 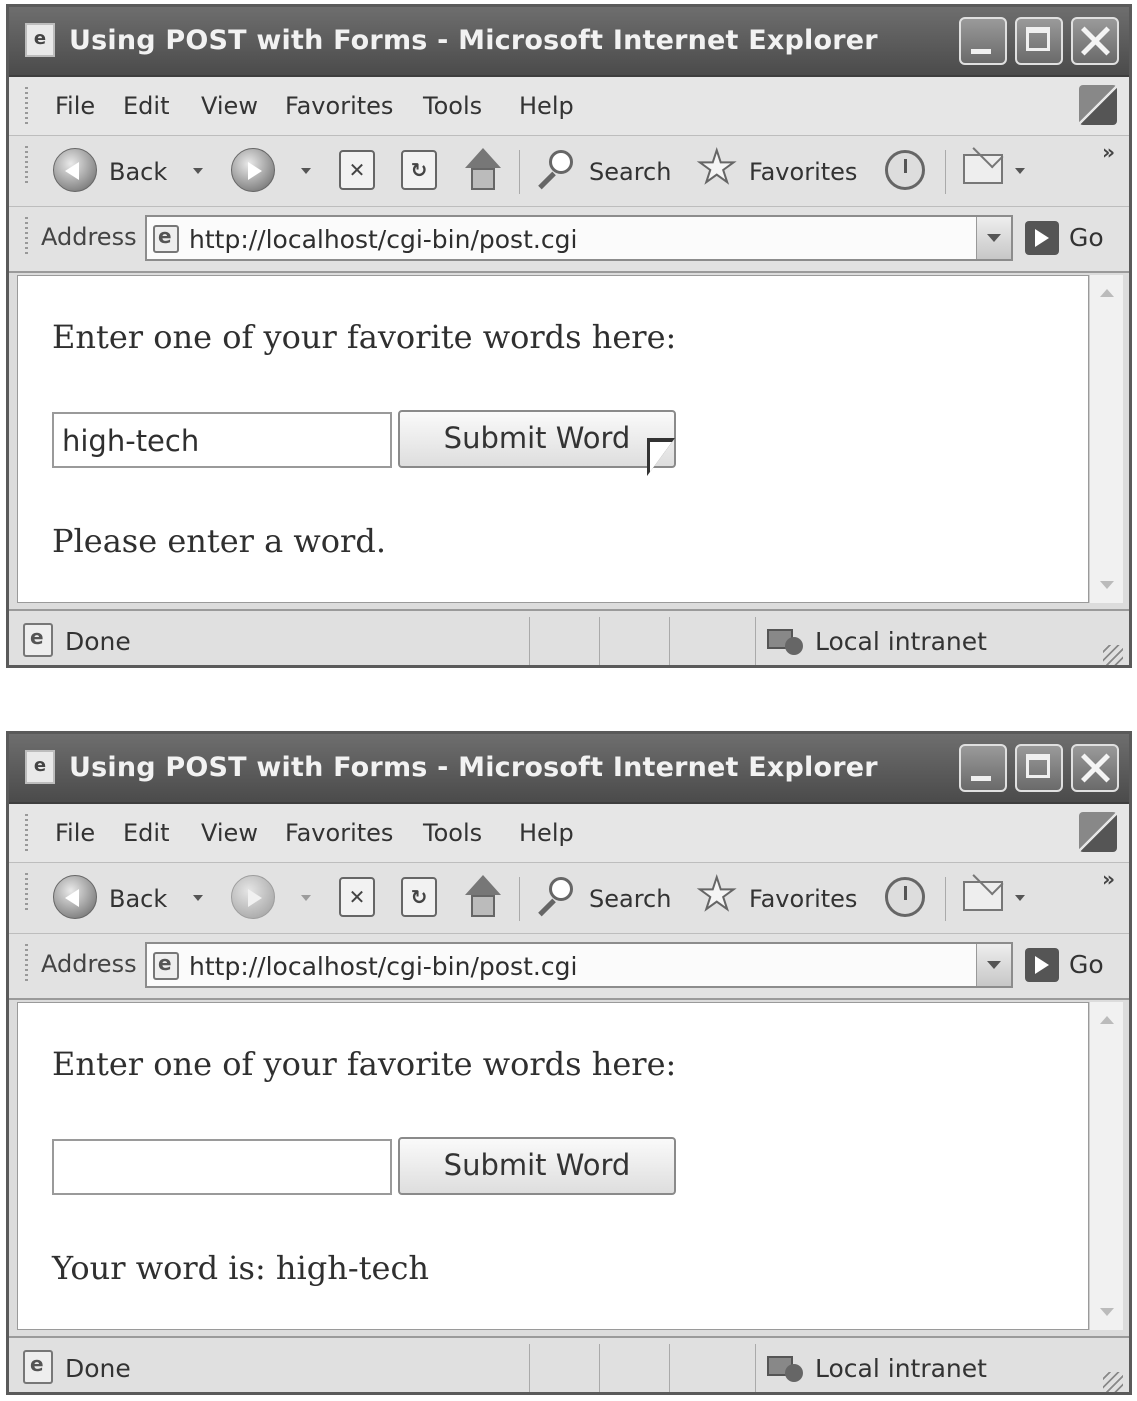 What do you see at coordinates (222, 1167) in the screenshot?
I see `word-input` at bounding box center [222, 1167].